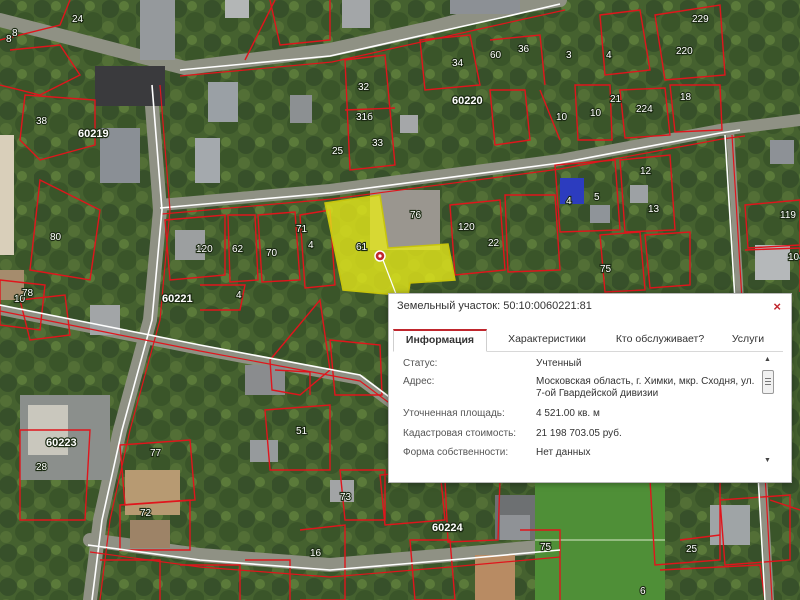 The image size is (800, 600). What do you see at coordinates (302, 431) in the screenshot?
I see `parcel-number-label: 51` at bounding box center [302, 431].